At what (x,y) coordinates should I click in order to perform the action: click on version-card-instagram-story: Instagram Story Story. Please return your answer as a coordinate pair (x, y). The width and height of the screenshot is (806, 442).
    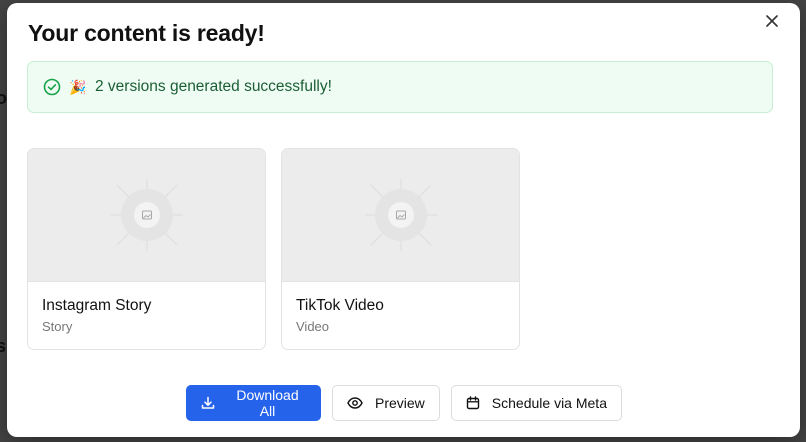
    Looking at the image, I should click on (146, 249).